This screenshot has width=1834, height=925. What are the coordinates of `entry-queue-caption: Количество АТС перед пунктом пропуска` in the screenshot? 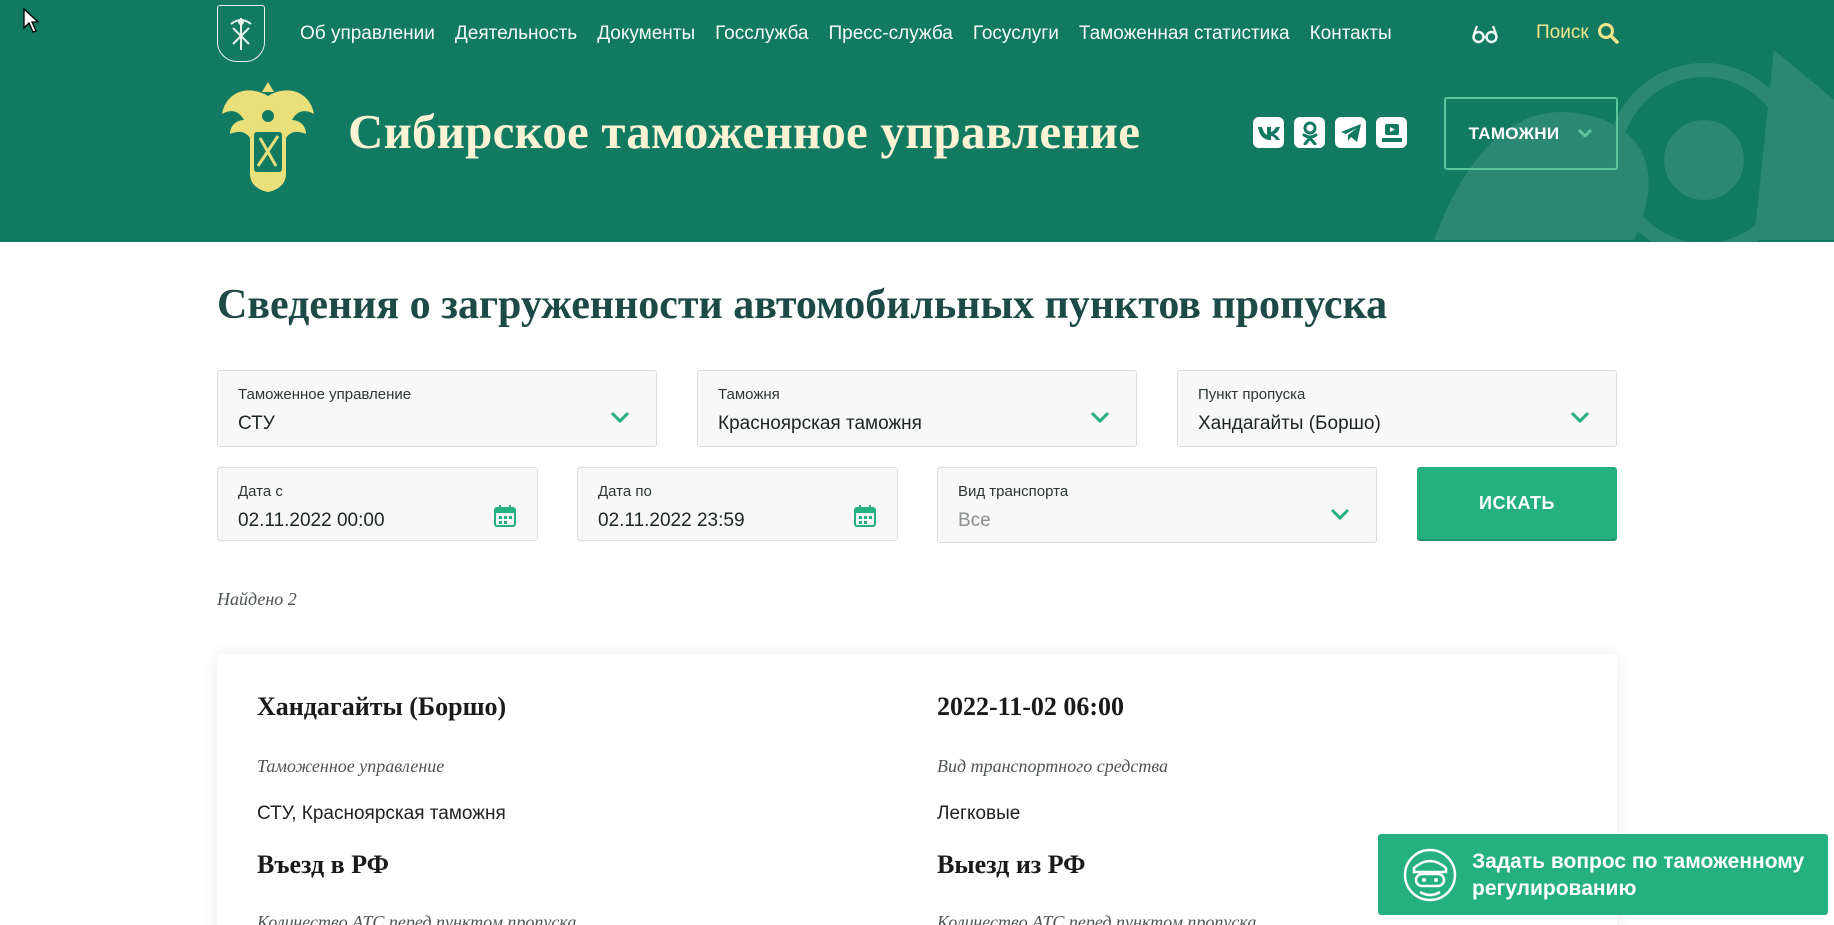 It's located at (417, 918).